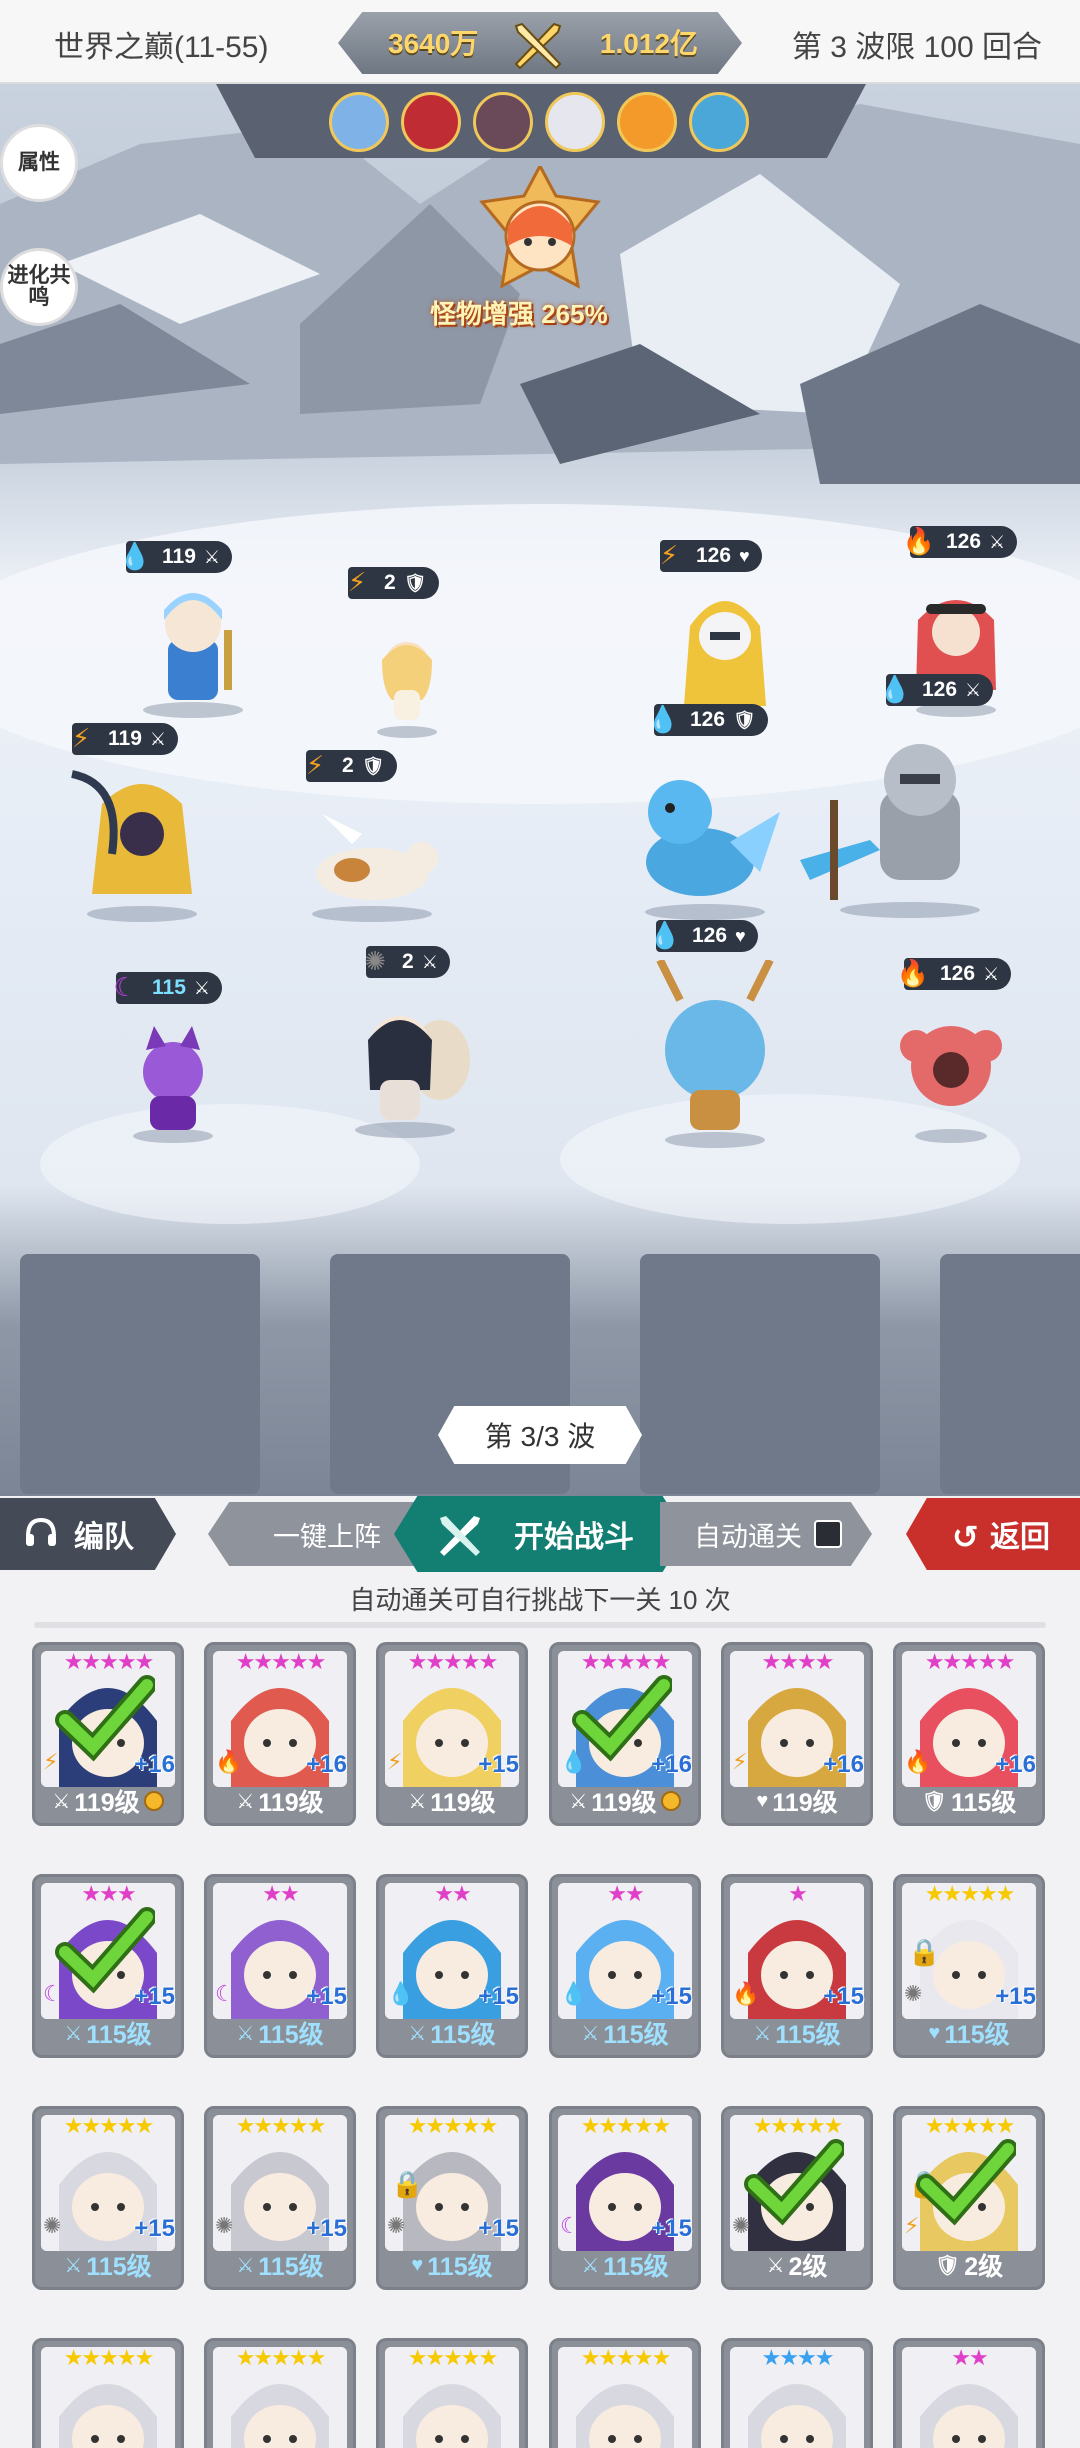 The image size is (1080, 2448). Describe the element at coordinates (135, 555) in the screenshot. I see `water-drop-icon: 💧` at that location.